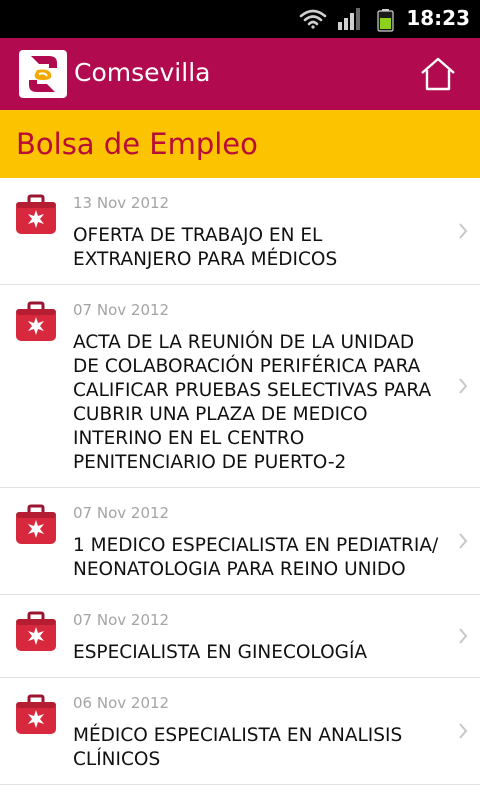  I want to click on section-header: Bolsa de Empleo, so click(240, 144).